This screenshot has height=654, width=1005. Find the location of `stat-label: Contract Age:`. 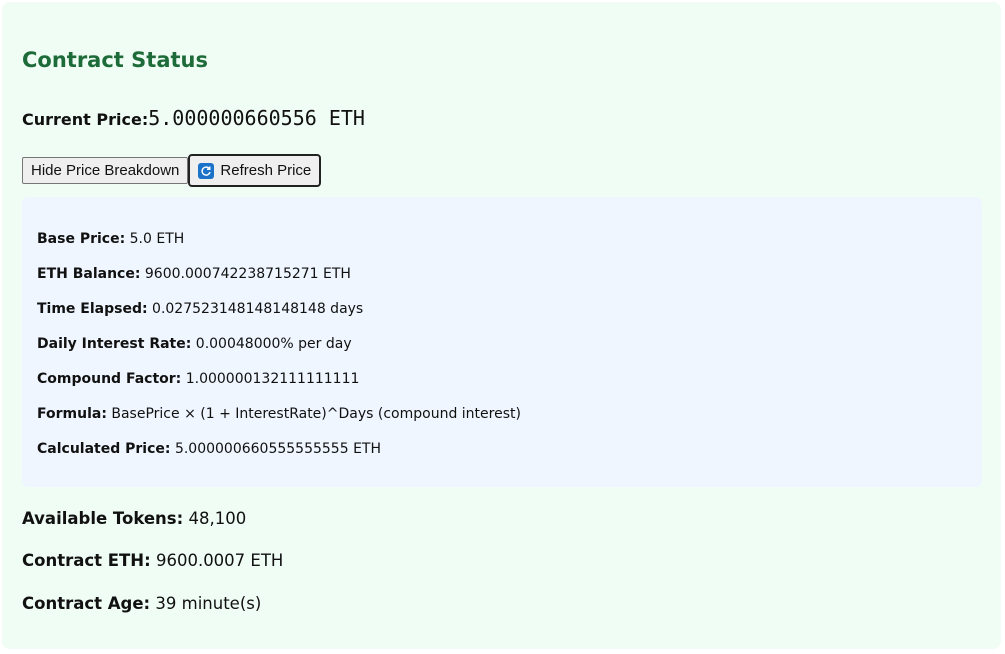

stat-label: Contract Age: is located at coordinates (86, 603).